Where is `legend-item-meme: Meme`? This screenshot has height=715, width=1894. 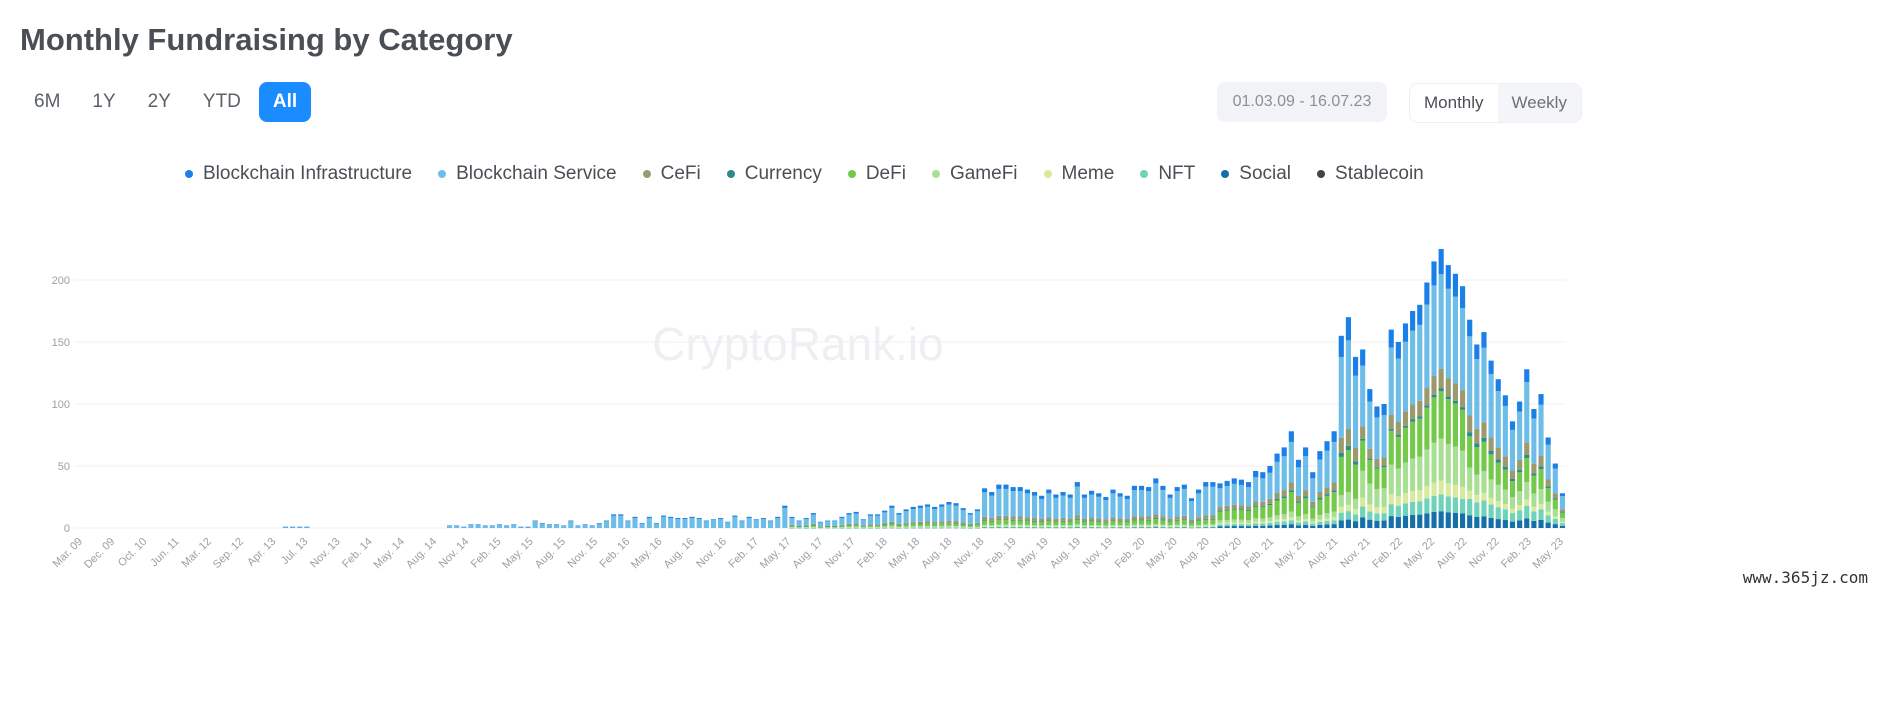
legend-item-meme: Meme is located at coordinates (1078, 174).